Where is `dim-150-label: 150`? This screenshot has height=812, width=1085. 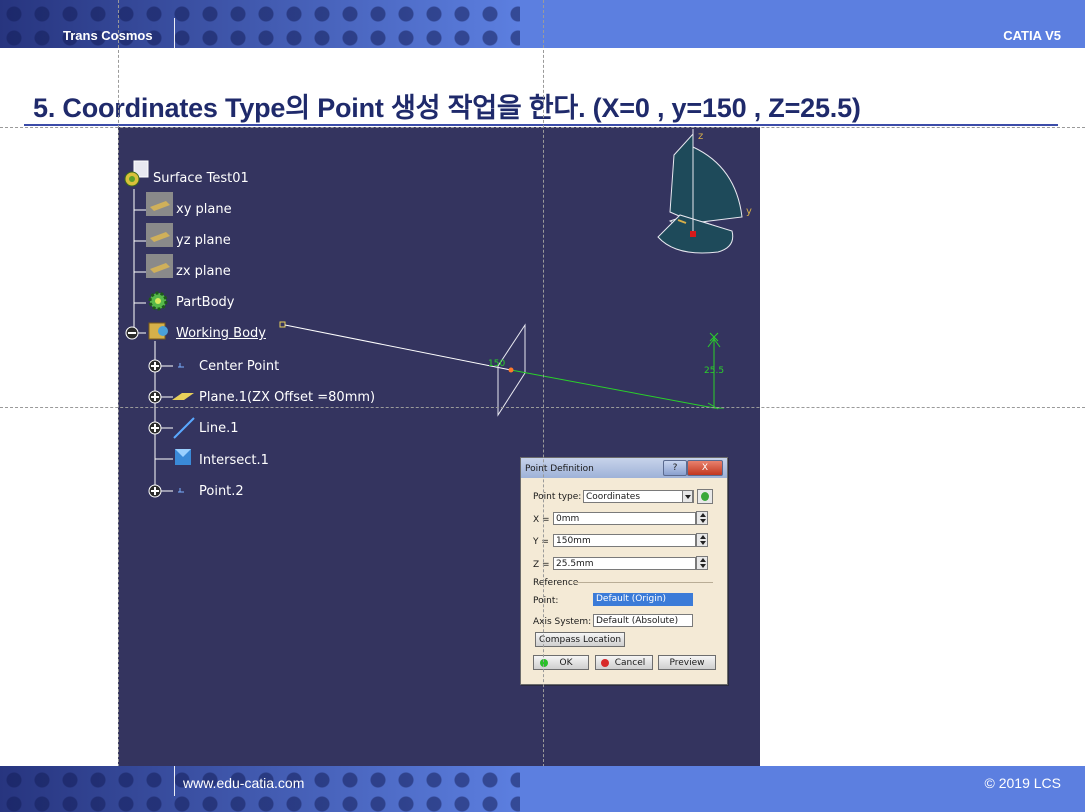 dim-150-label: 150 is located at coordinates (496, 364).